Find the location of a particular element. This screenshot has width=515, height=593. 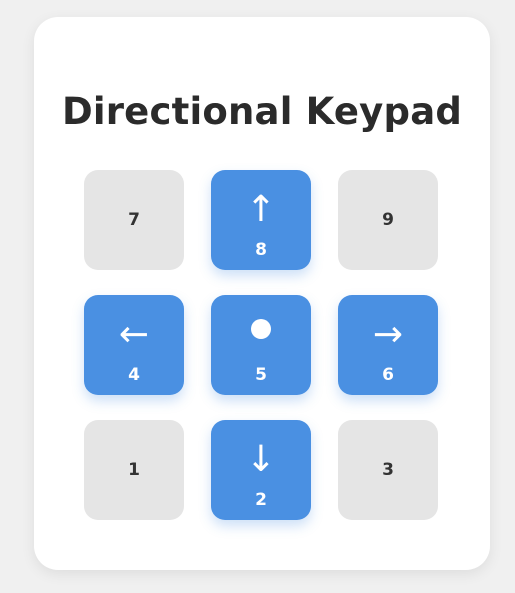

key-1: 1 is located at coordinates (134, 470).